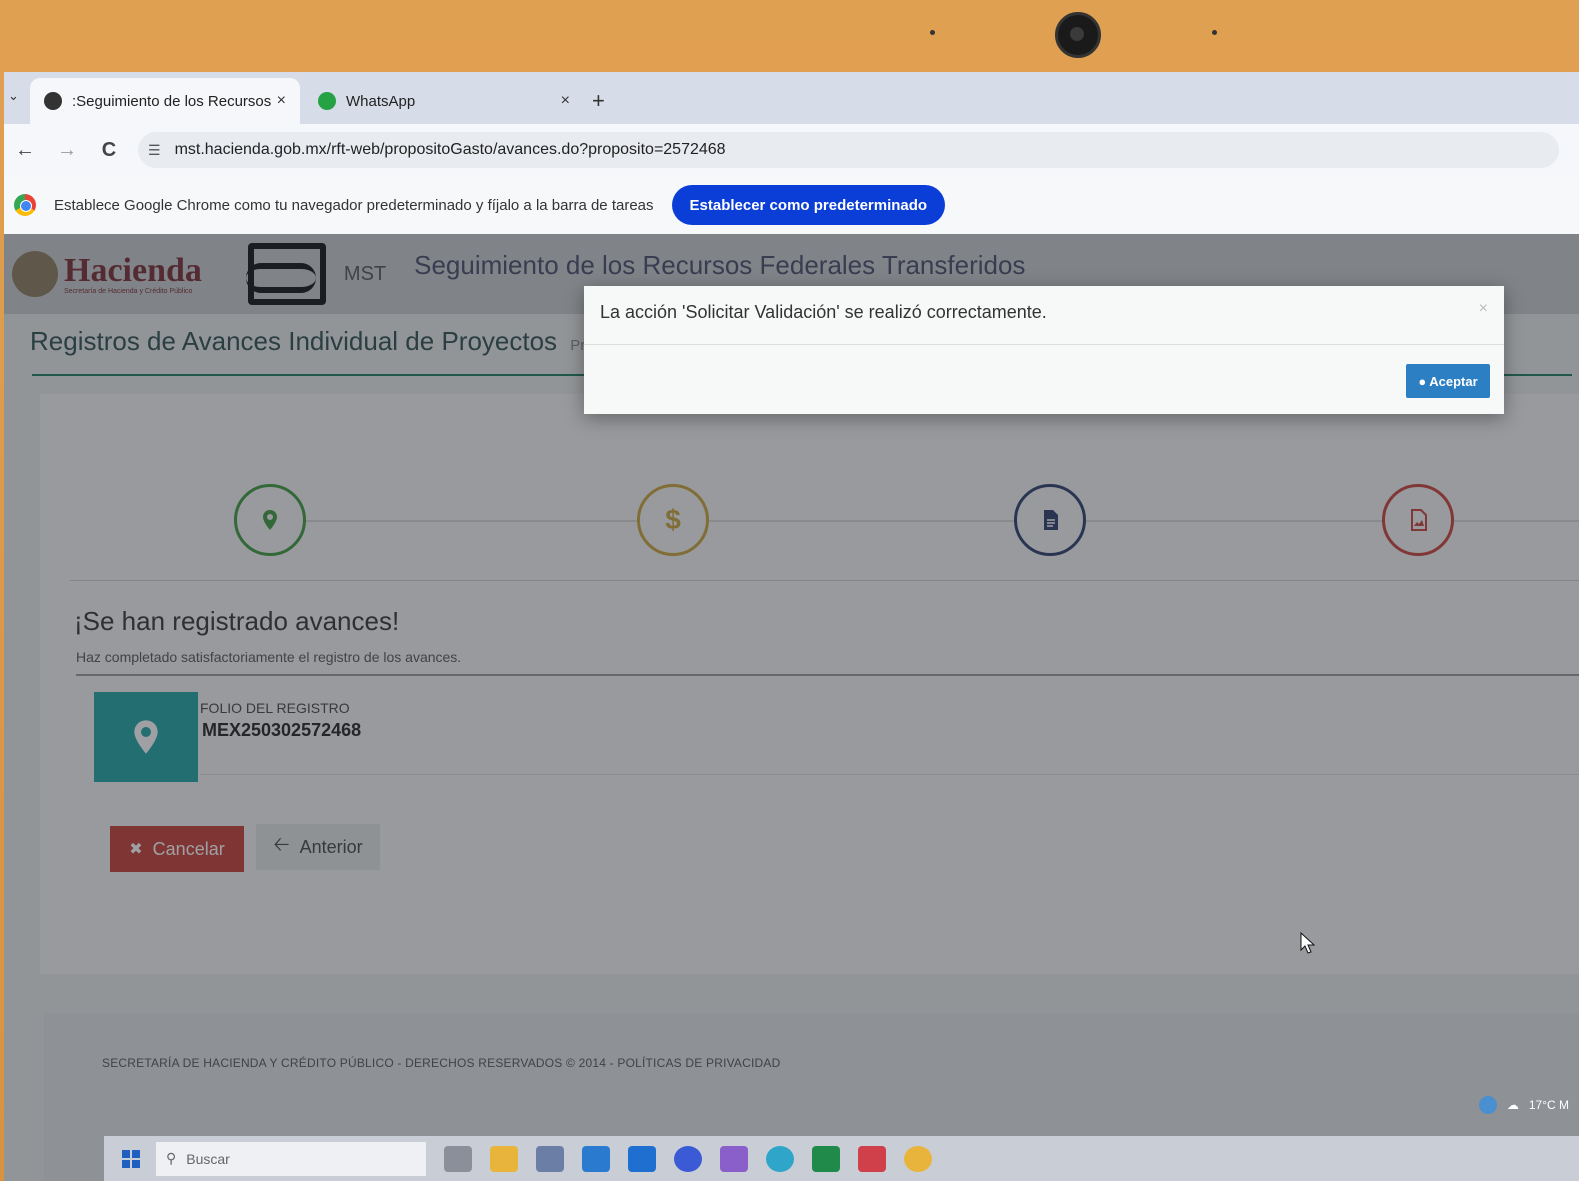 The image size is (1579, 1181). Describe the element at coordinates (154, 150) in the screenshot. I see `site-info-icon: ☰` at that location.